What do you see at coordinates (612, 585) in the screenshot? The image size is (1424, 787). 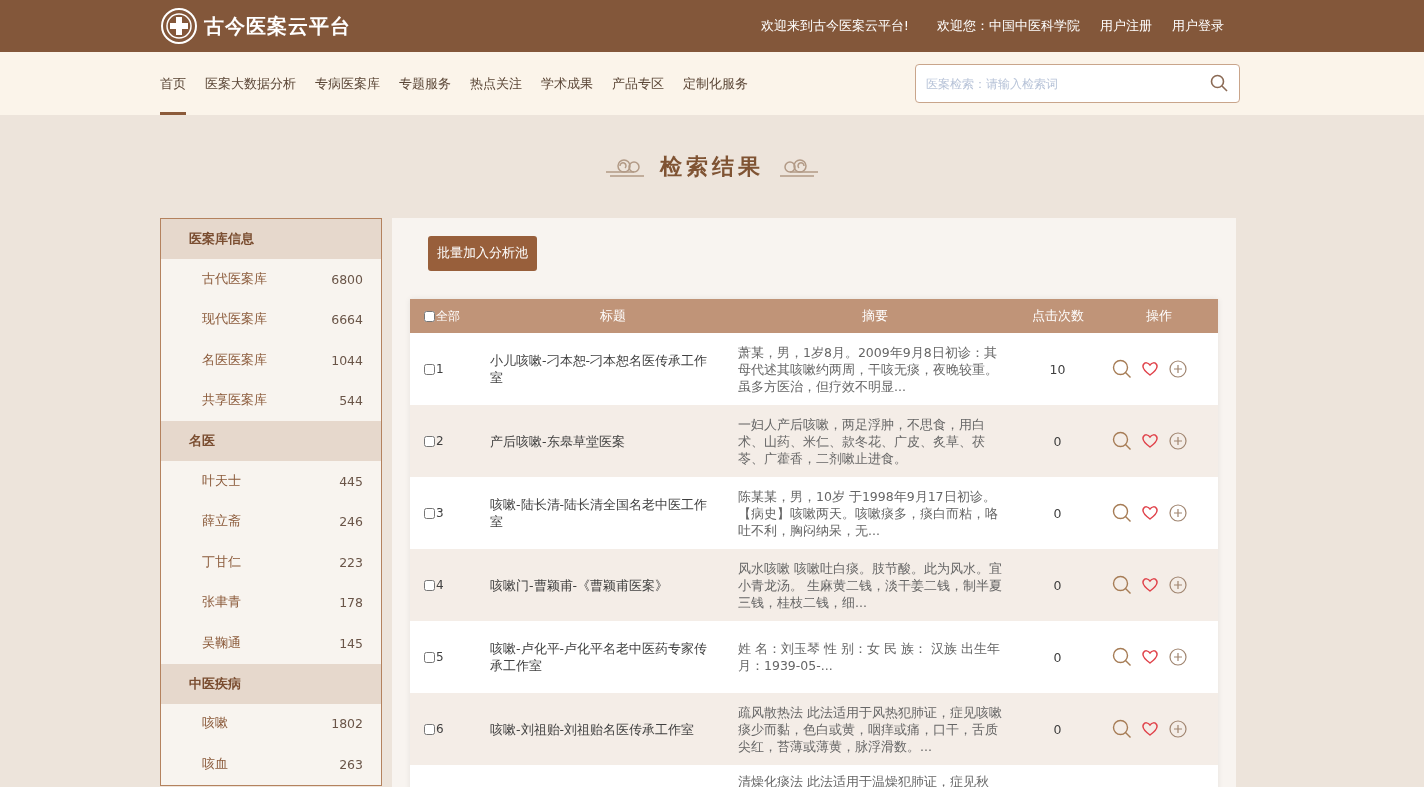 I see `case-title: 咳嗽门-曹颖甫-《曹颖甫医案》` at bounding box center [612, 585].